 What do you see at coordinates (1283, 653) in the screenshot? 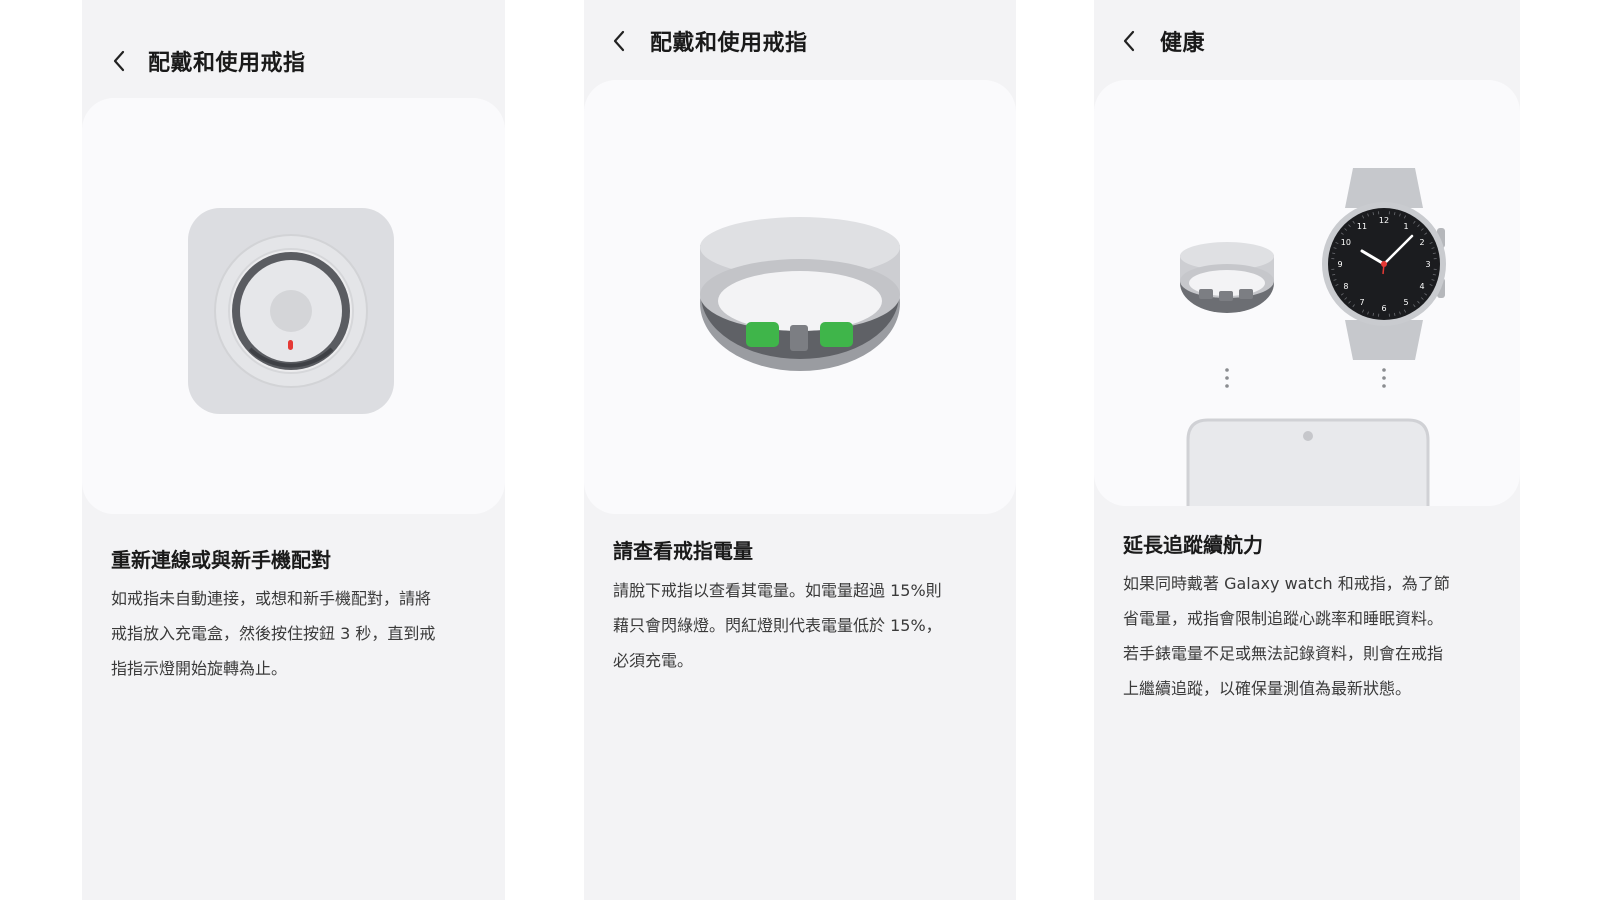
I see `description-line: 若手錶電量不足或無法記錄資料，則會在戒指` at bounding box center [1283, 653].